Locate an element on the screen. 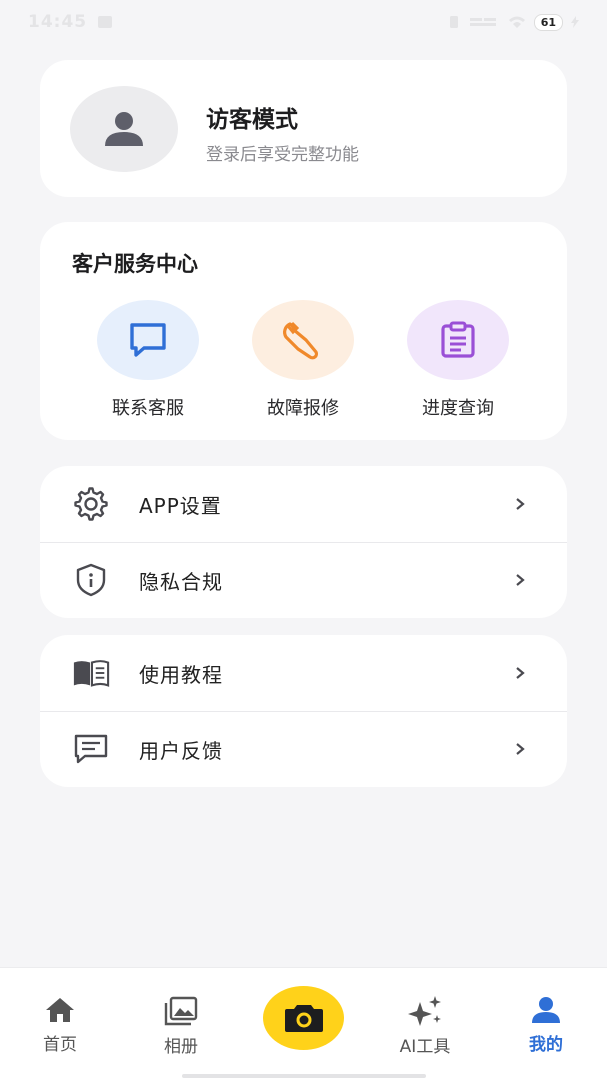 Image resolution: width=607 pixels, height=1080 pixels. settings-menu-card: APP设置 隐私合规 is located at coordinates (303, 542).